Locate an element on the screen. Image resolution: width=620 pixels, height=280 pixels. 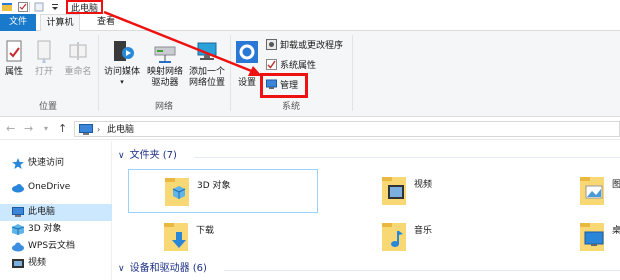
folder-pictures: 图片 is located at coordinates (582, 191).